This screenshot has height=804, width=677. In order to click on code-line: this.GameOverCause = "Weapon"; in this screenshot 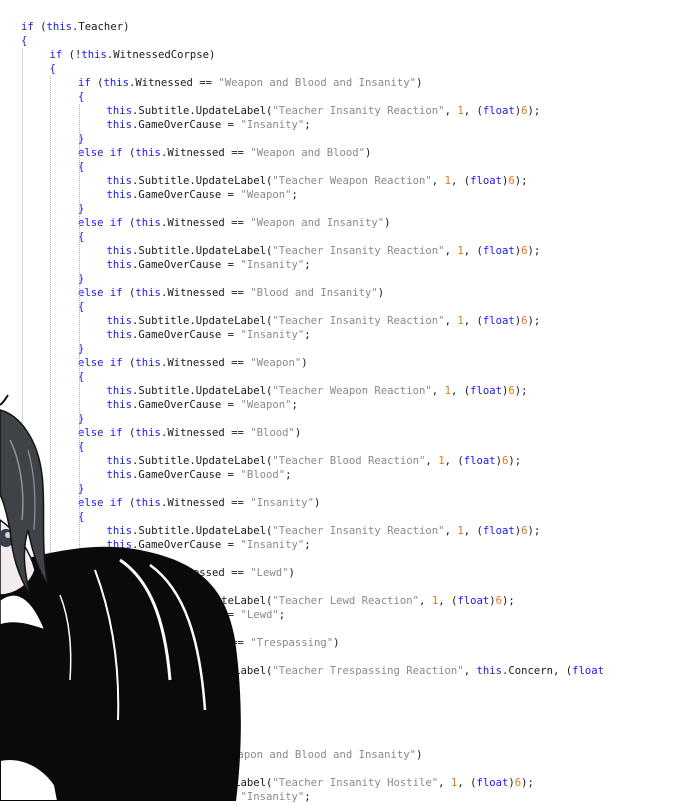, I will do `click(202, 195)`.